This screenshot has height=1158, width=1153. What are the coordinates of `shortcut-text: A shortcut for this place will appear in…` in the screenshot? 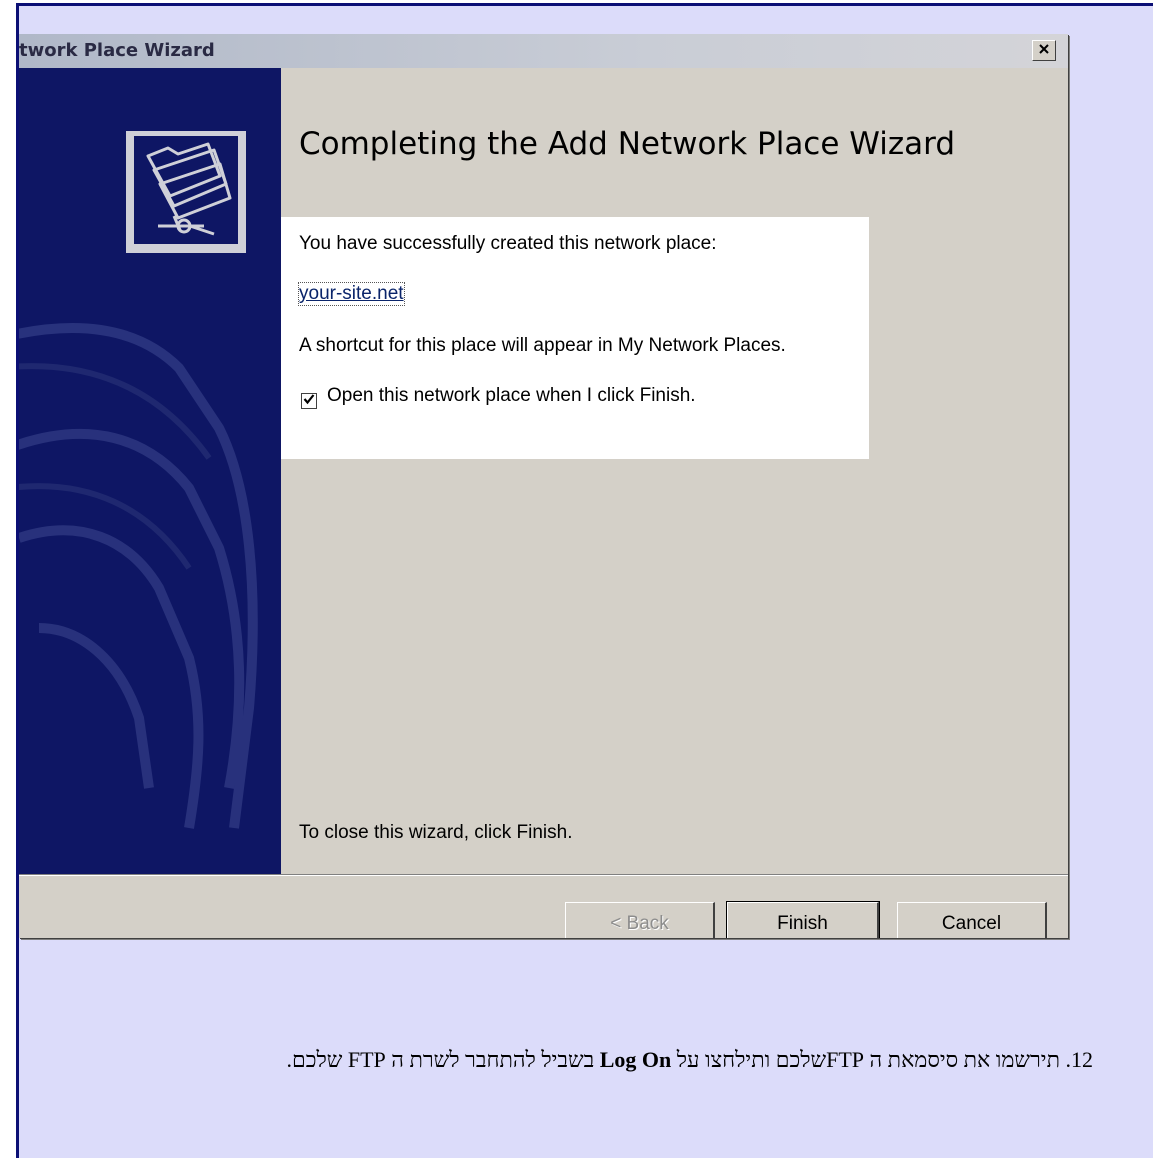 It's located at (542, 345).